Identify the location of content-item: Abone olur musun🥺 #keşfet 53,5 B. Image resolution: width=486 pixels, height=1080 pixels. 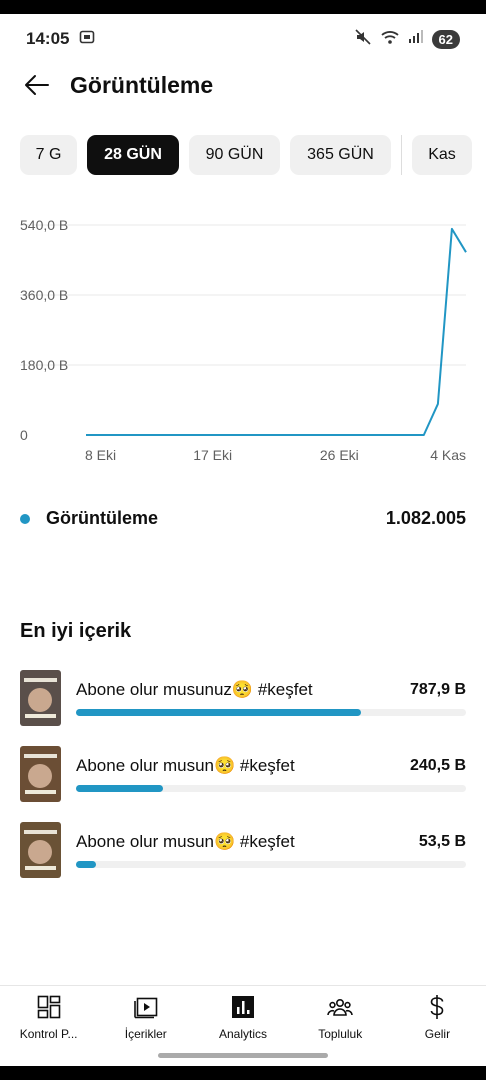
(243, 850).